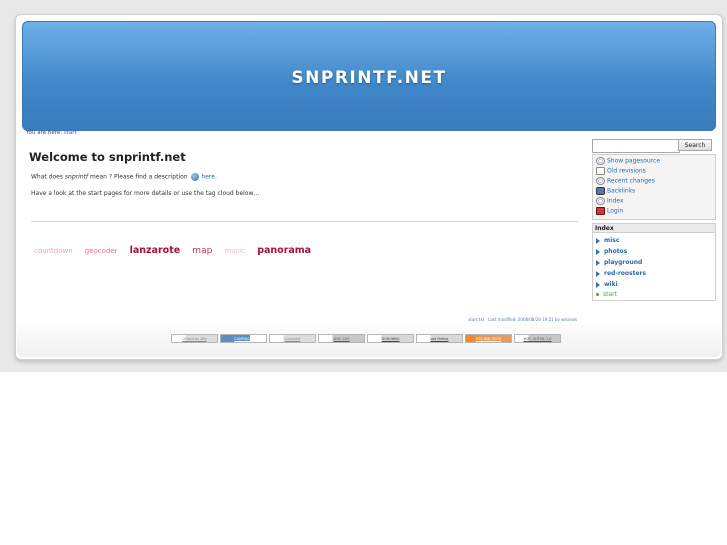 The width and height of the screenshot is (727, 545). Describe the element at coordinates (623, 262) in the screenshot. I see `index-item-label: playground` at that location.